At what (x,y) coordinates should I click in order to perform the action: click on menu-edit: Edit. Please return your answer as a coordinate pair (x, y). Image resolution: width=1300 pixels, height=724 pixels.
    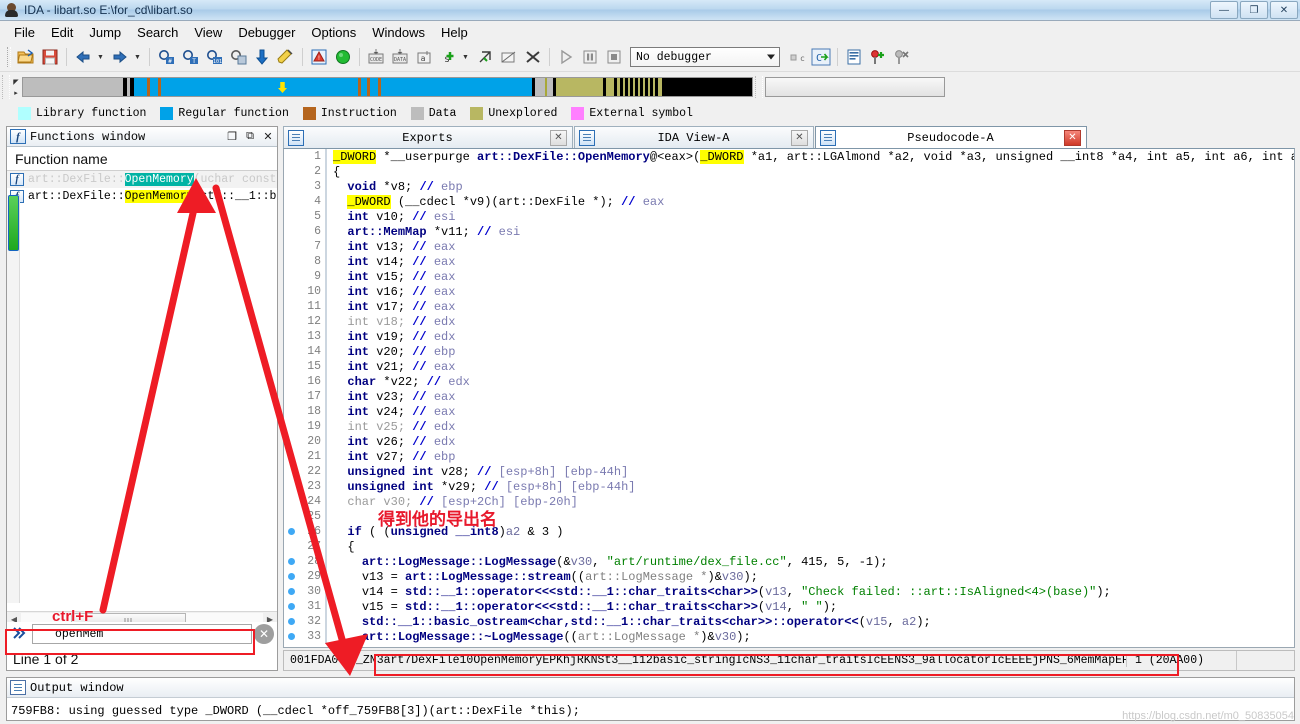
    Looking at the image, I should click on (62, 32).